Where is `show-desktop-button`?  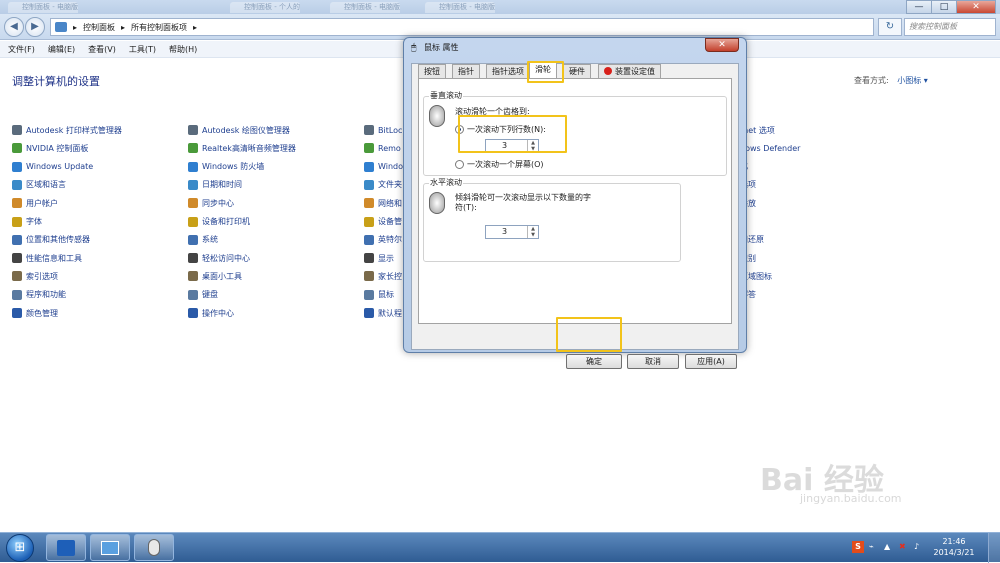
show-desktop-button is located at coordinates (994, 548).